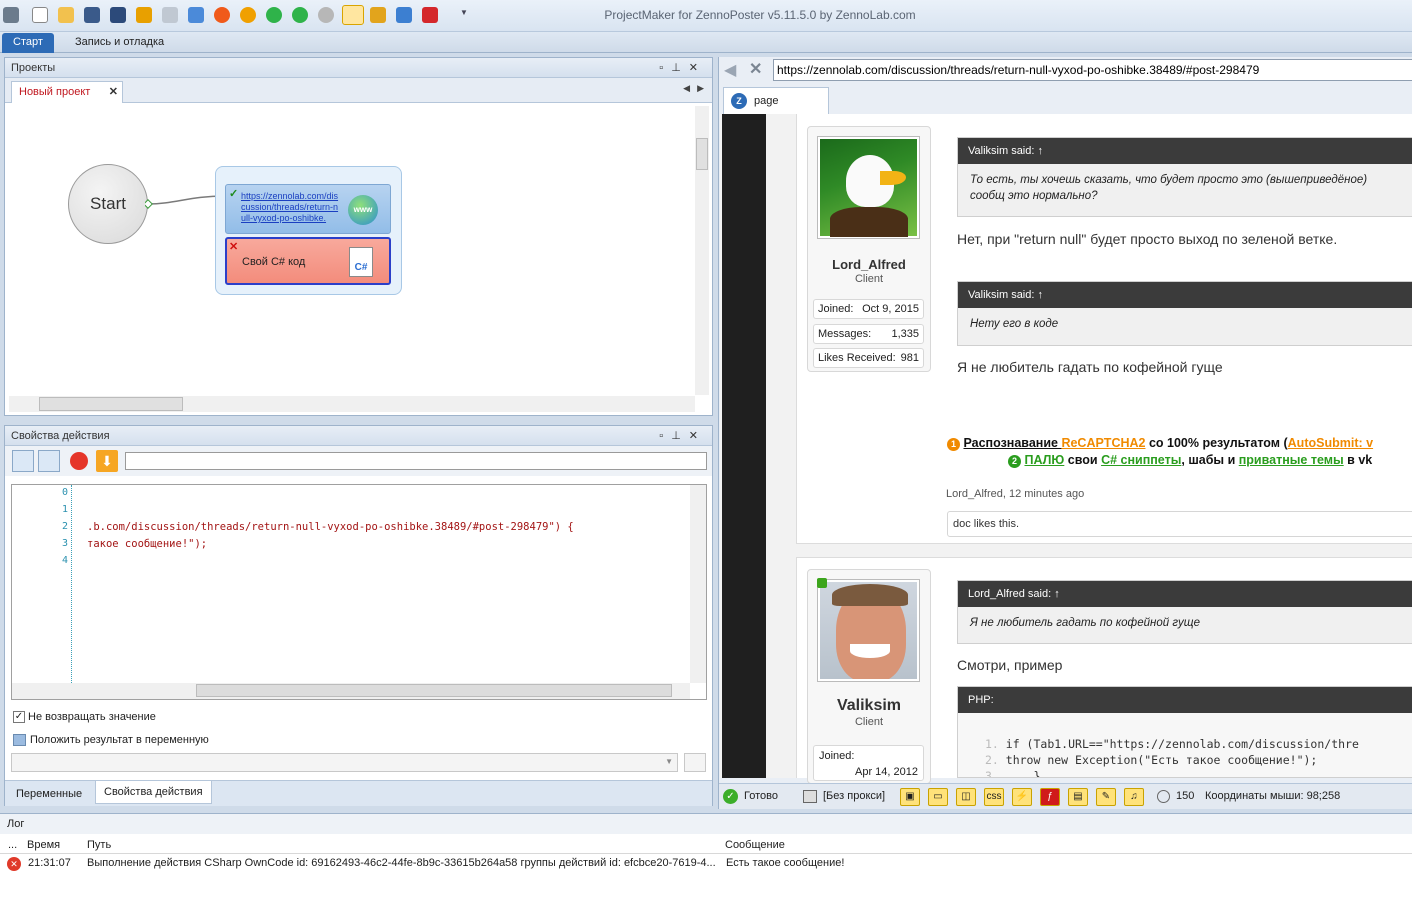  What do you see at coordinates (28, 43) in the screenshot?
I see `tab-start: Старт` at bounding box center [28, 43].